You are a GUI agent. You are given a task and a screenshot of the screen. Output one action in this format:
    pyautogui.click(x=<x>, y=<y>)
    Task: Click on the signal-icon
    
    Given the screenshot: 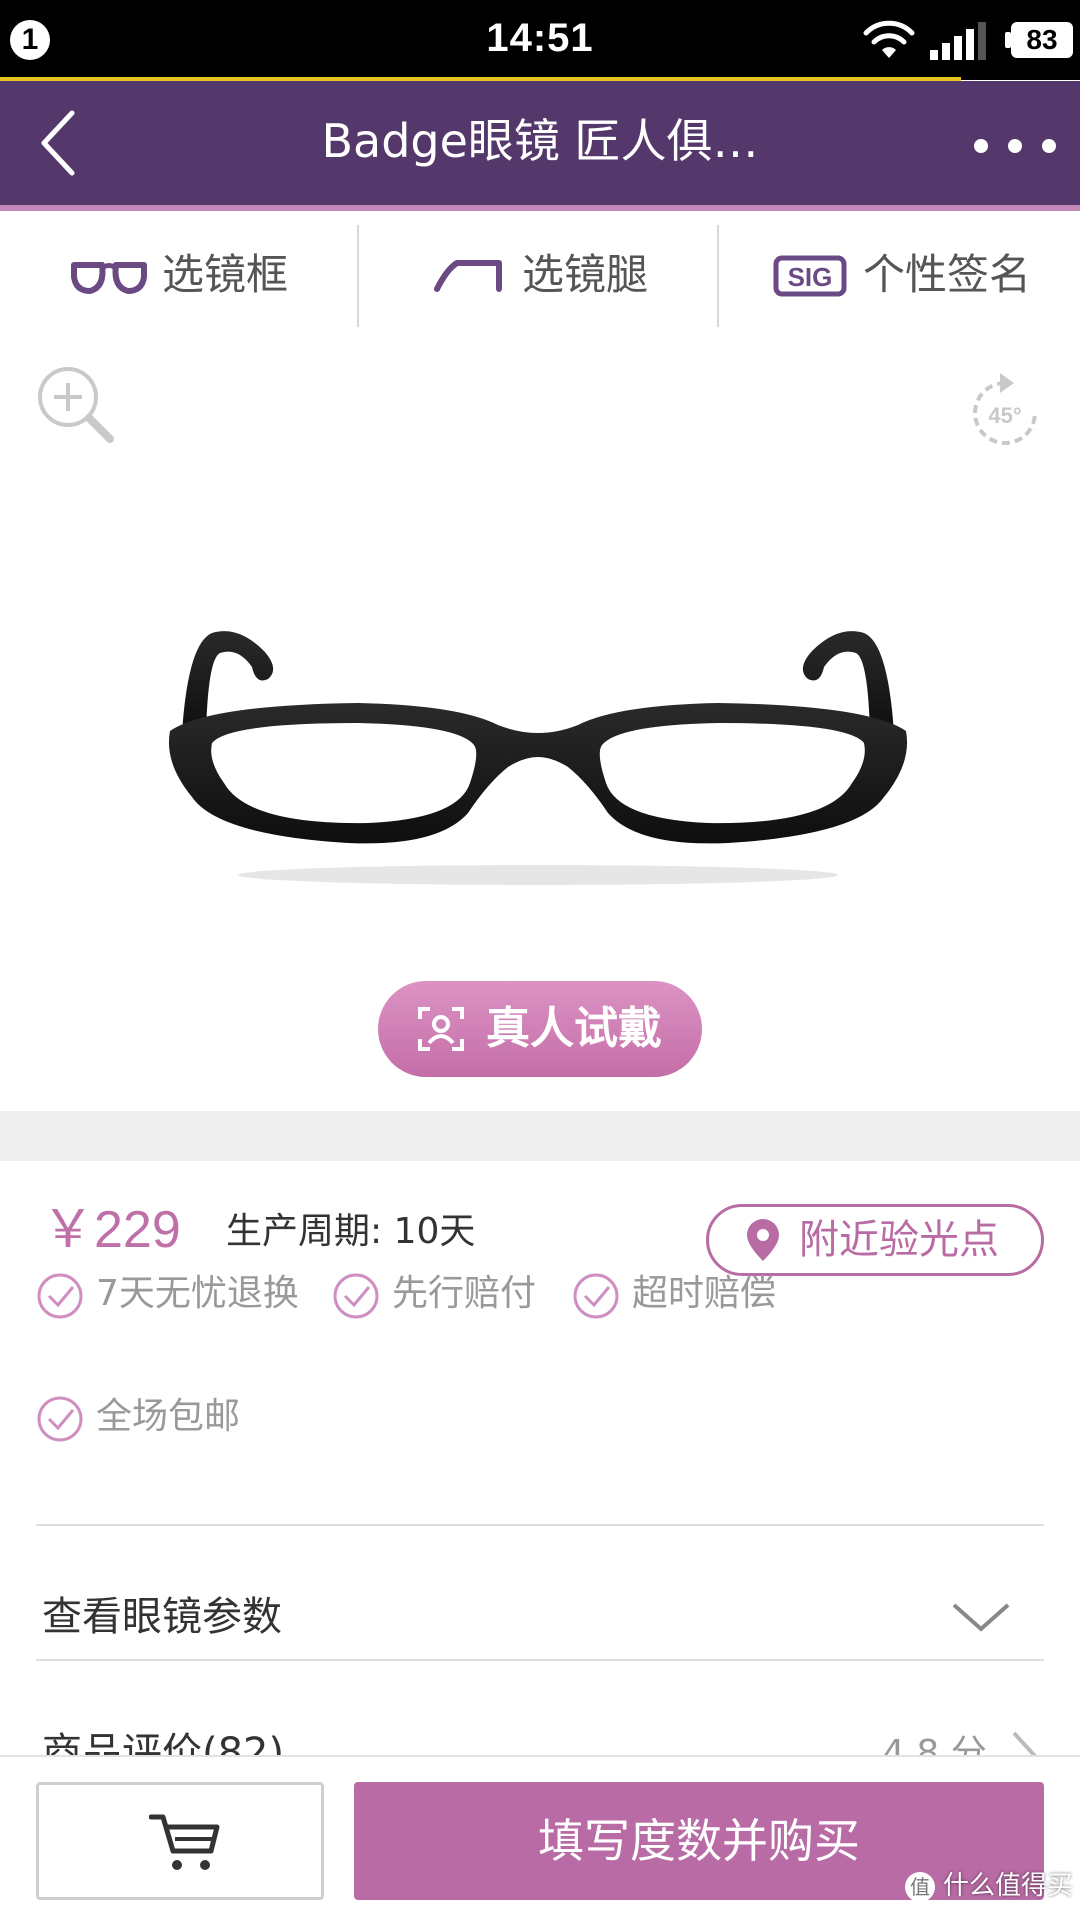 What is the action you would take?
    pyautogui.click(x=958, y=41)
    